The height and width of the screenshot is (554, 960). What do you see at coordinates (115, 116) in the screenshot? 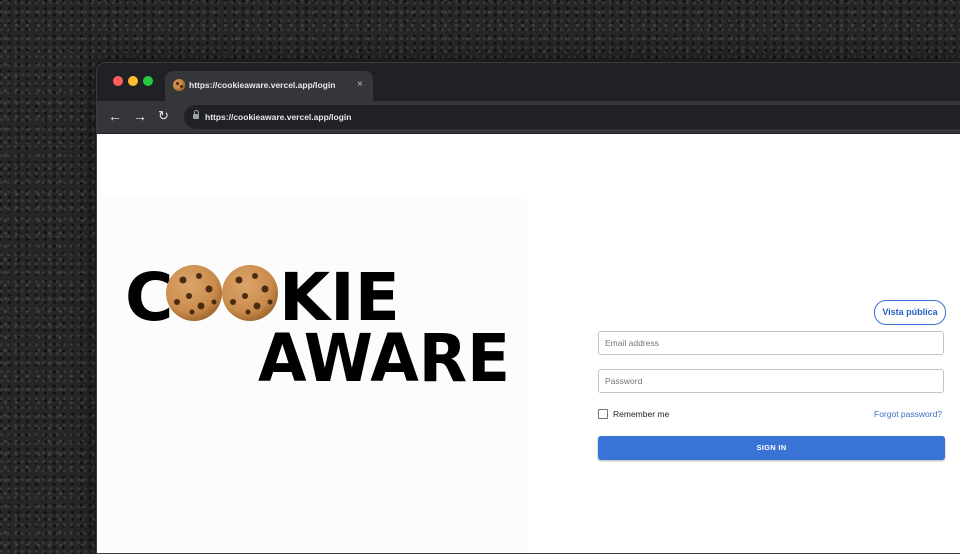
I see `back-arrow-icon: ←` at bounding box center [115, 116].